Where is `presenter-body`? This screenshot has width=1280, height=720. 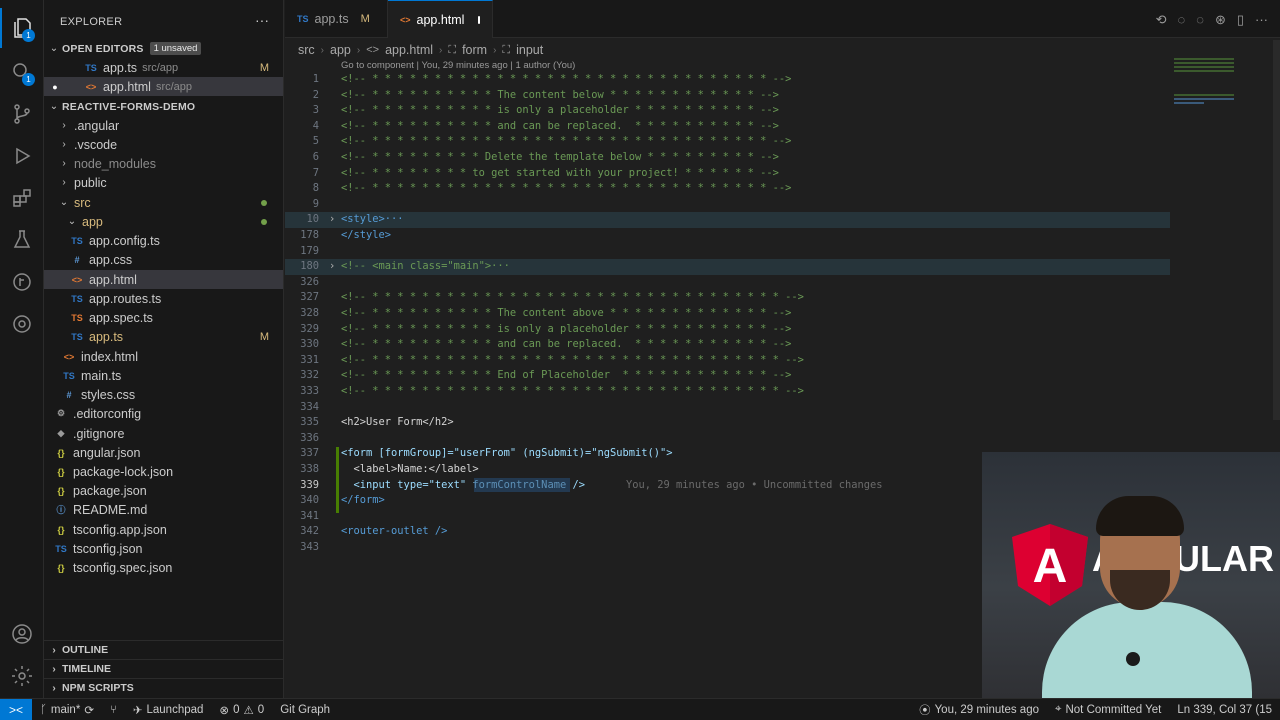
presenter-body is located at coordinates (1147, 650).